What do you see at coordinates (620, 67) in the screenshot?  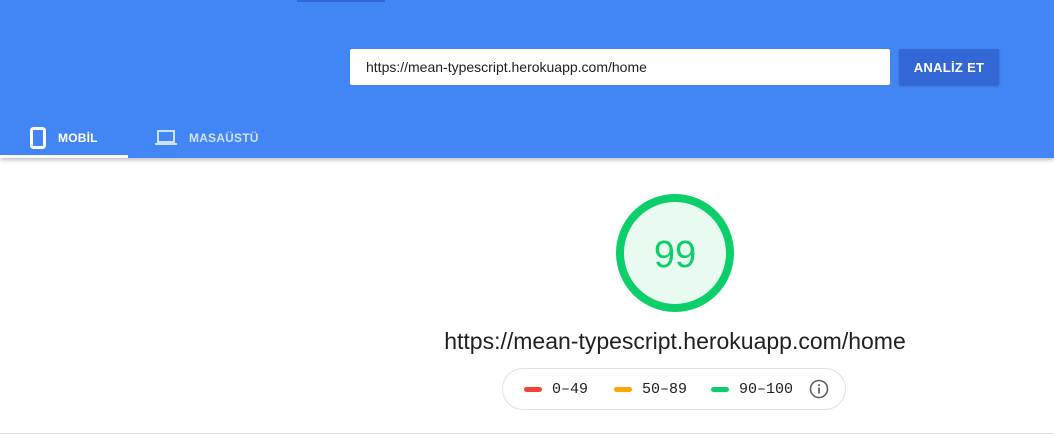 I see `url-input` at bounding box center [620, 67].